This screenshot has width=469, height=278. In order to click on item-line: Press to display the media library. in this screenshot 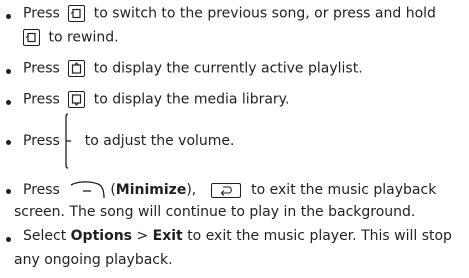, I will do `click(156, 100)`.